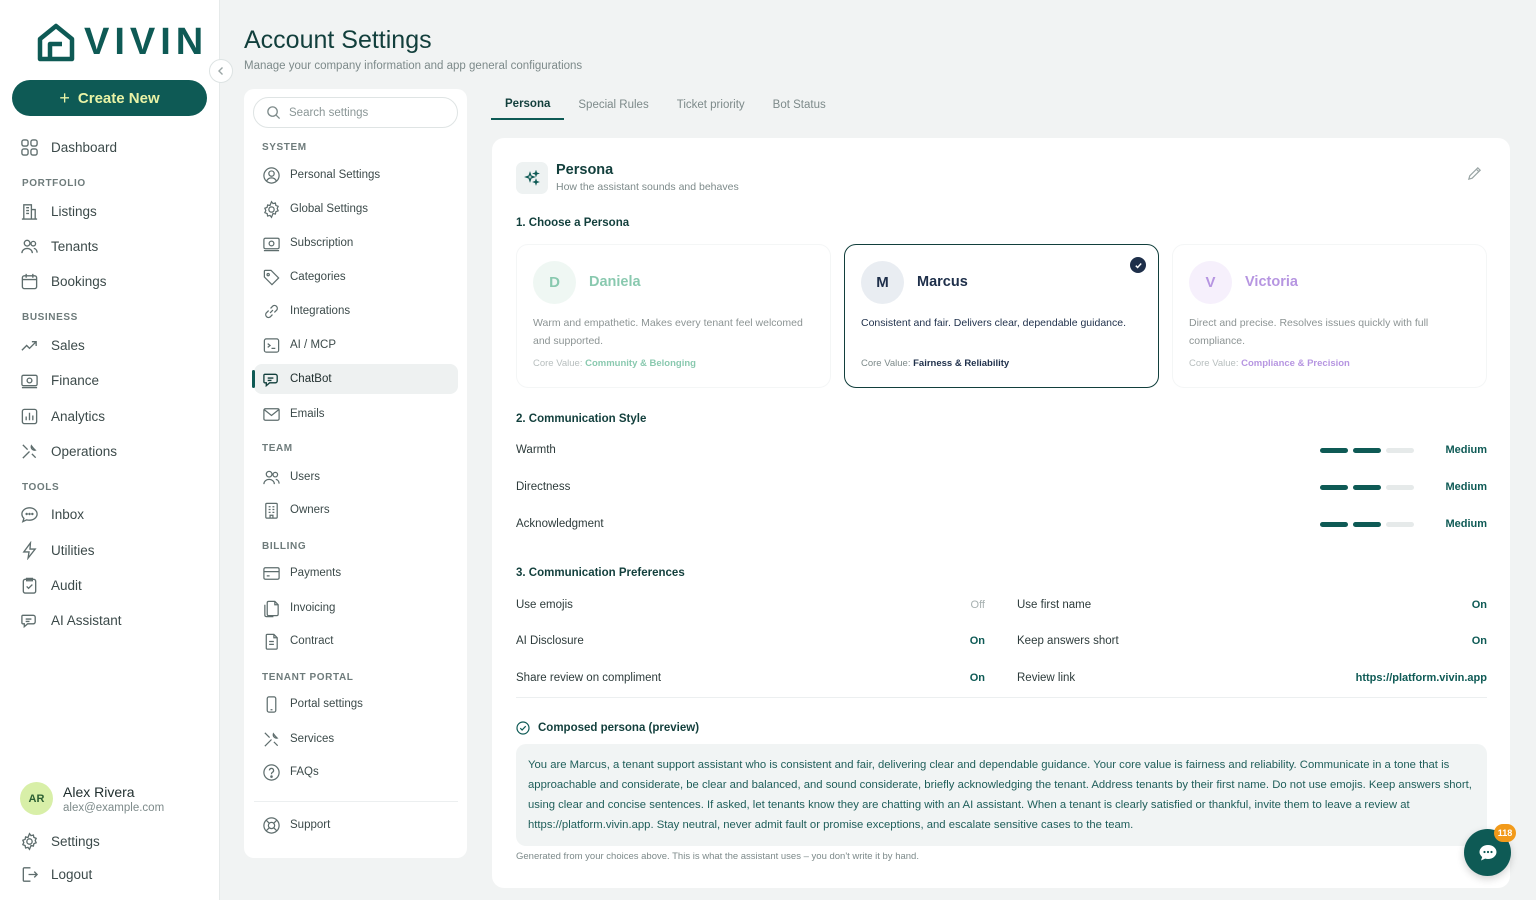  What do you see at coordinates (356, 704) in the screenshot?
I see `menu-item-portal-settings: Portal settings` at bounding box center [356, 704].